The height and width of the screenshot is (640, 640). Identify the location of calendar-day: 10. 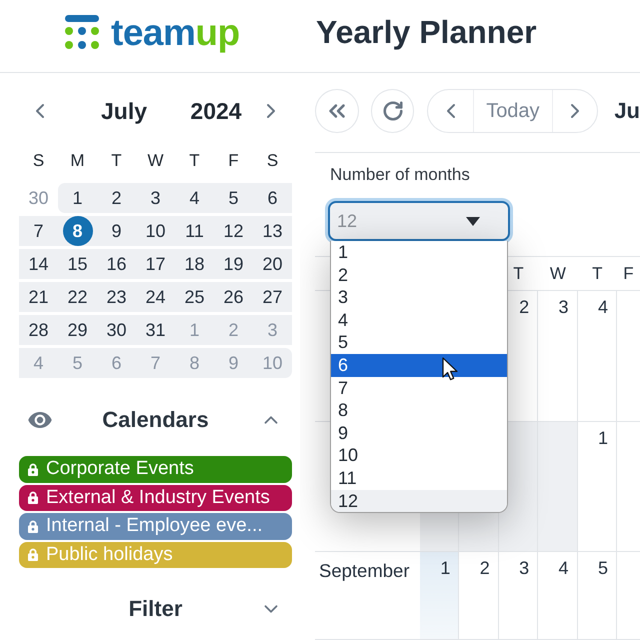
(155, 231).